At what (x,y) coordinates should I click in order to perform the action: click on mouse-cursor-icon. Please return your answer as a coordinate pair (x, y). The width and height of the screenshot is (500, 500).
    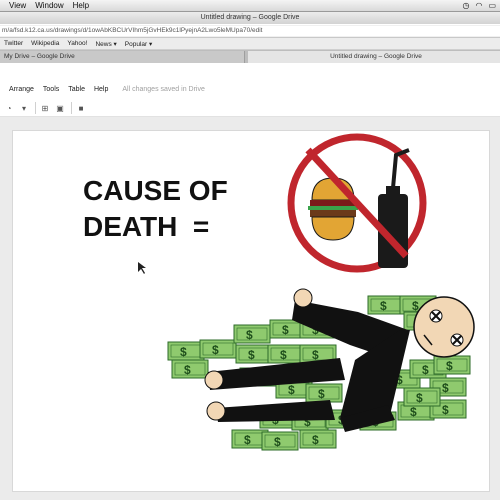
    Looking at the image, I should click on (142, 268).